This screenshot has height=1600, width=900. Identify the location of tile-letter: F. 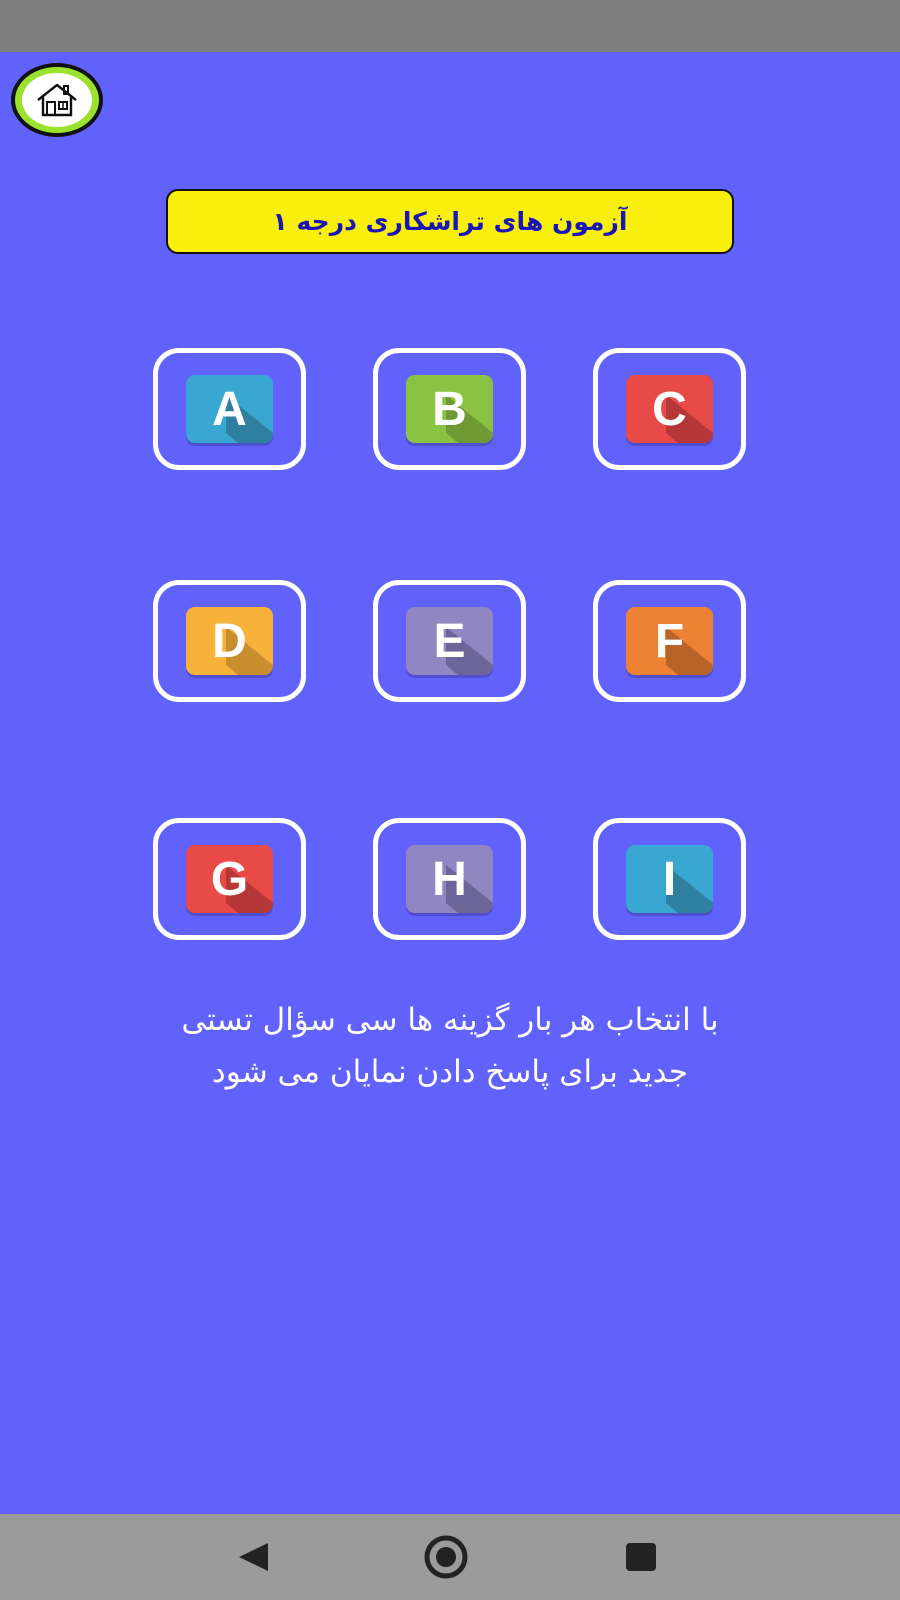
(669, 641).